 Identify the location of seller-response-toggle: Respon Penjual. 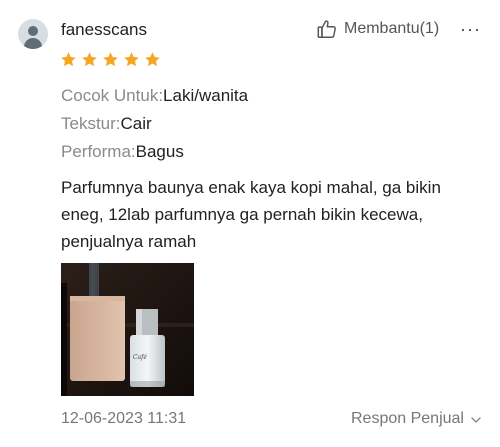
(416, 419).